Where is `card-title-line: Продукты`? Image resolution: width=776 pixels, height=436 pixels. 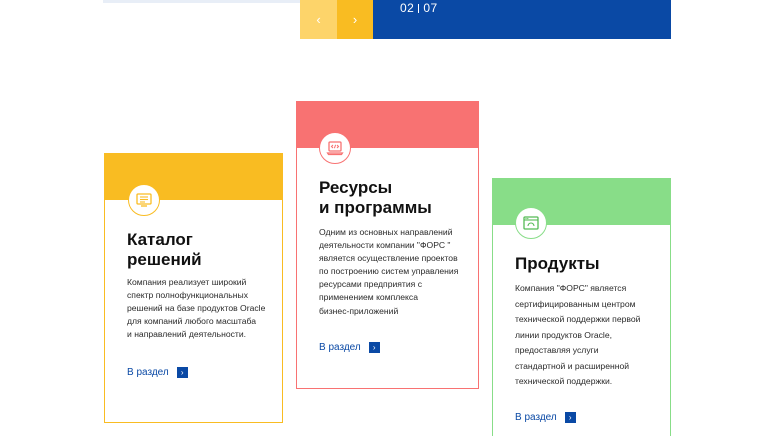 card-title-line: Продукты is located at coordinates (557, 263).